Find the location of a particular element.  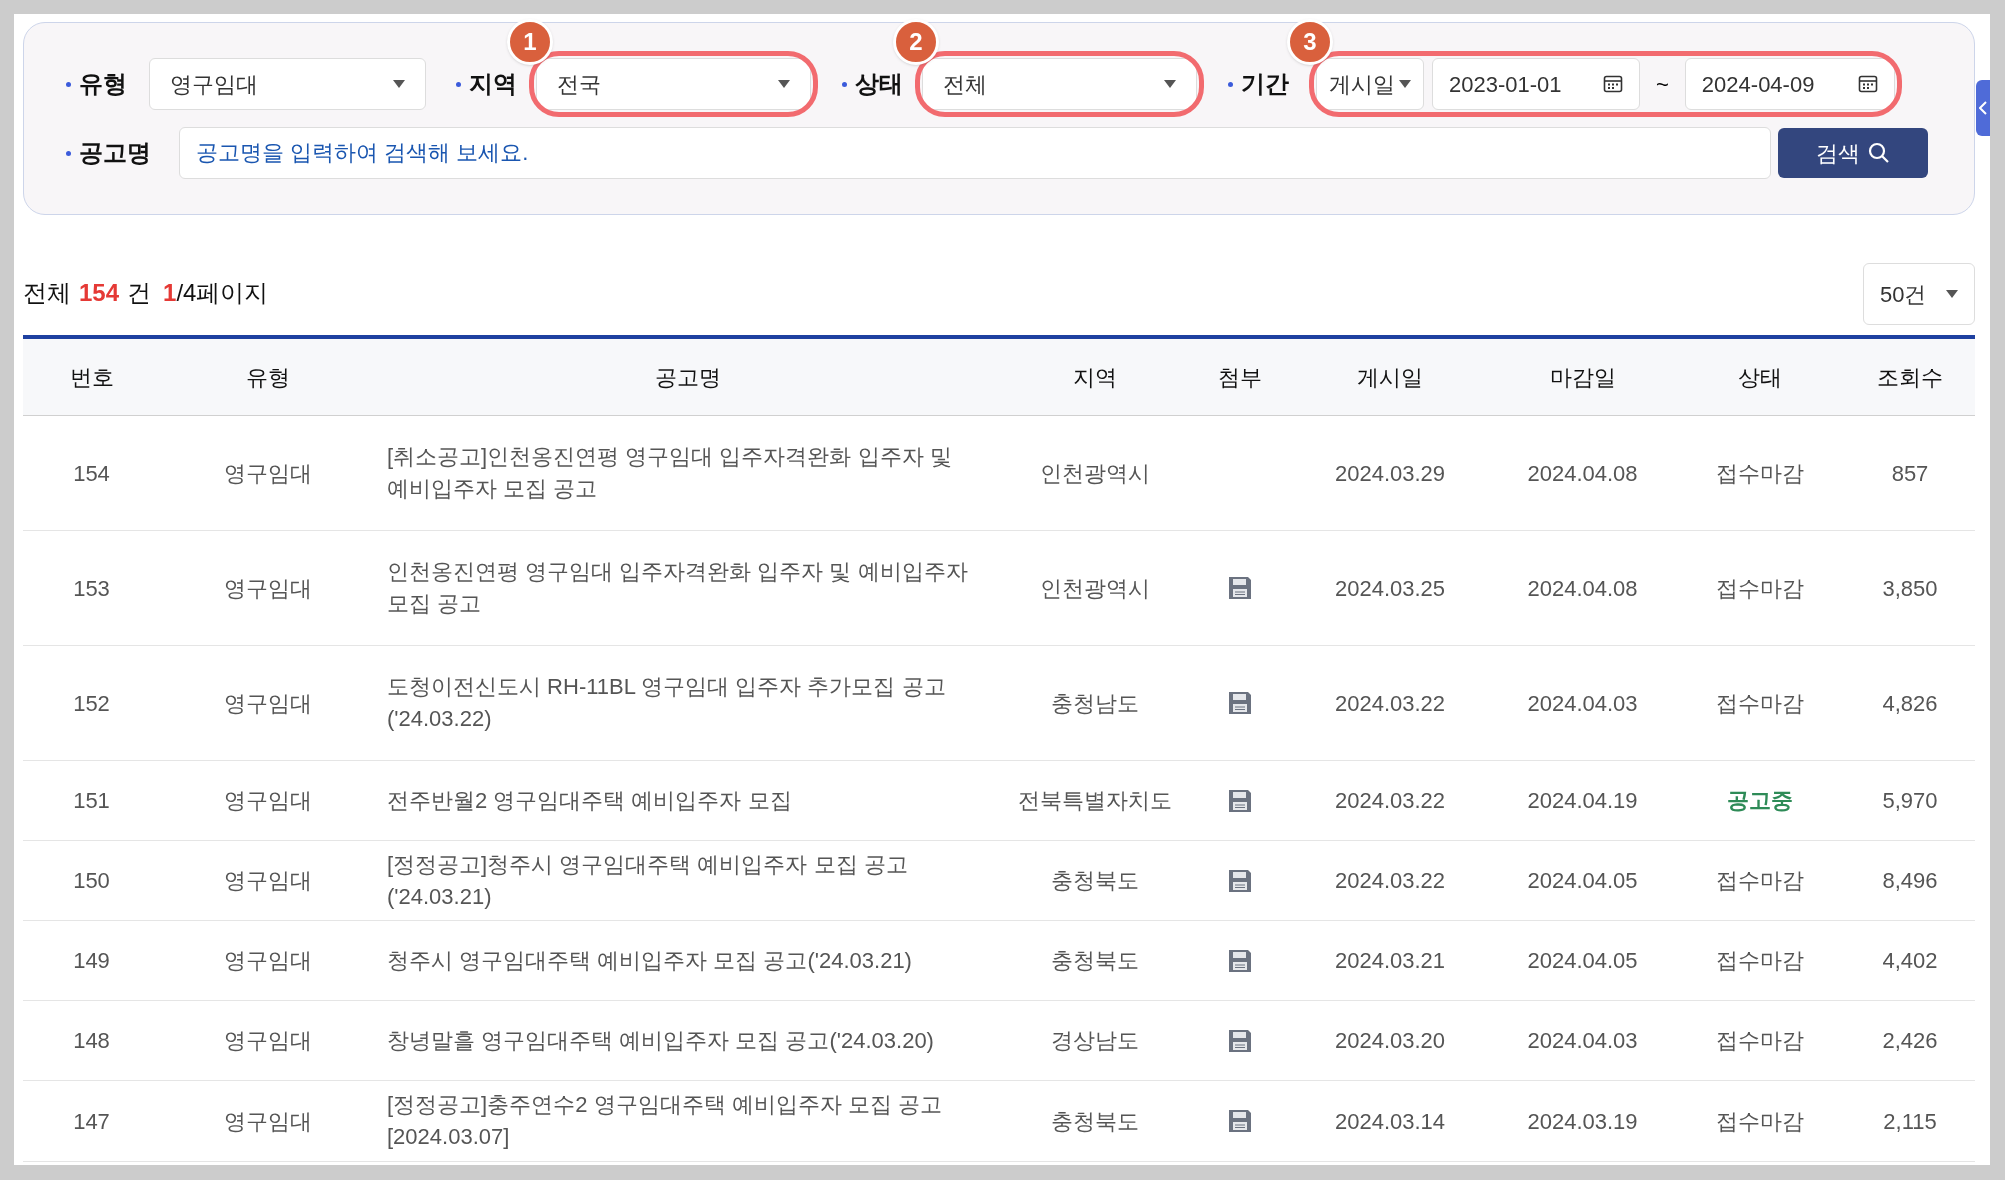

annotation-badge: 3 is located at coordinates (1310, 42).